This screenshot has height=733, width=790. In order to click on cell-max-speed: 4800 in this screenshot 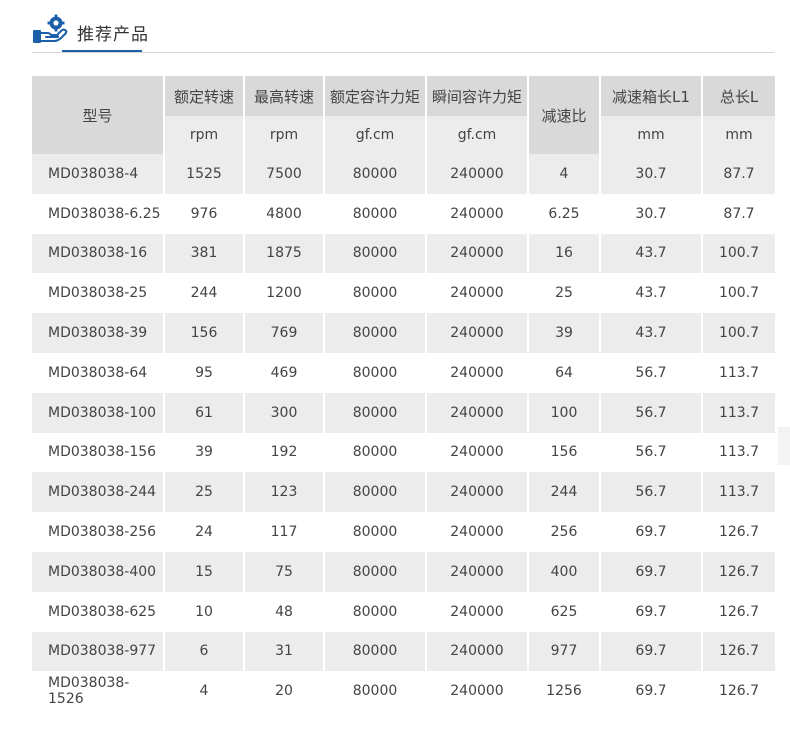, I will do `click(284, 213)`.